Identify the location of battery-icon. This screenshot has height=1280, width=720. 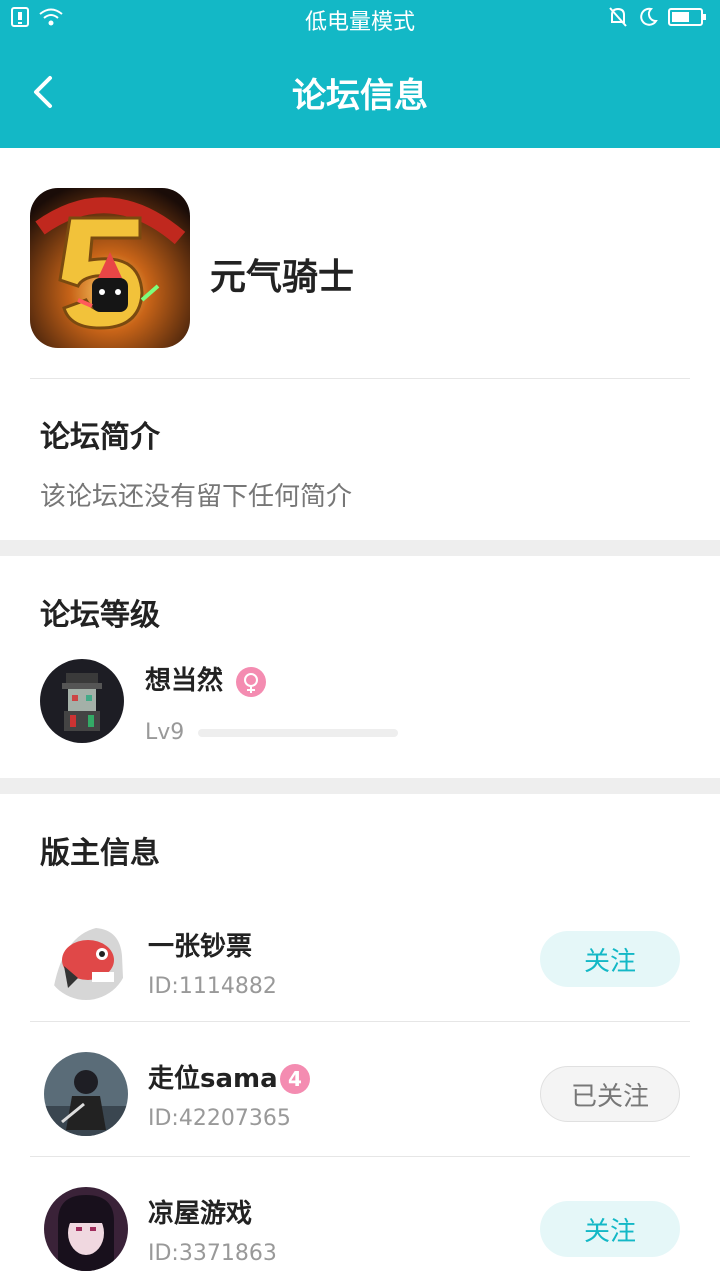
(688, 19).